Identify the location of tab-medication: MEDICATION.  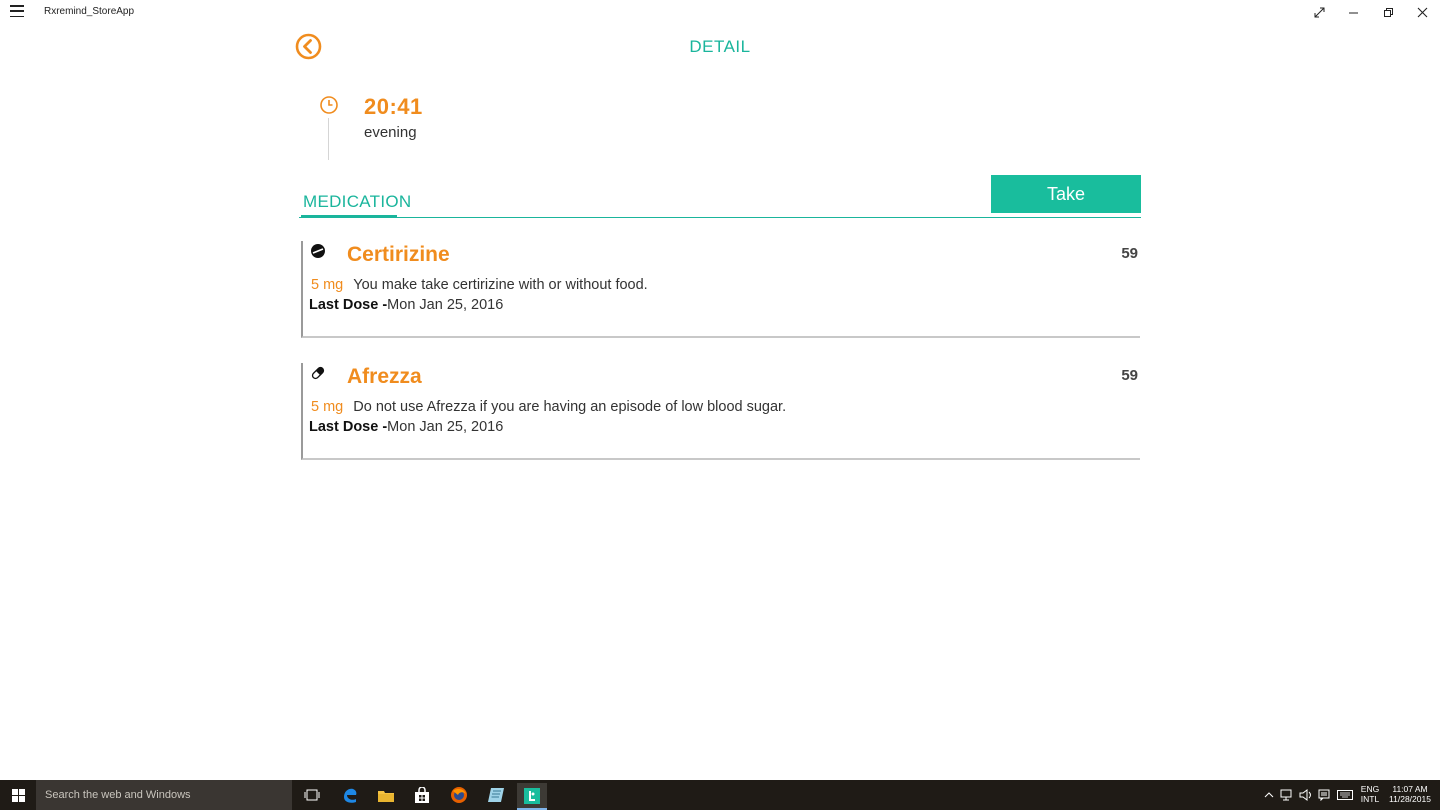
(357, 202).